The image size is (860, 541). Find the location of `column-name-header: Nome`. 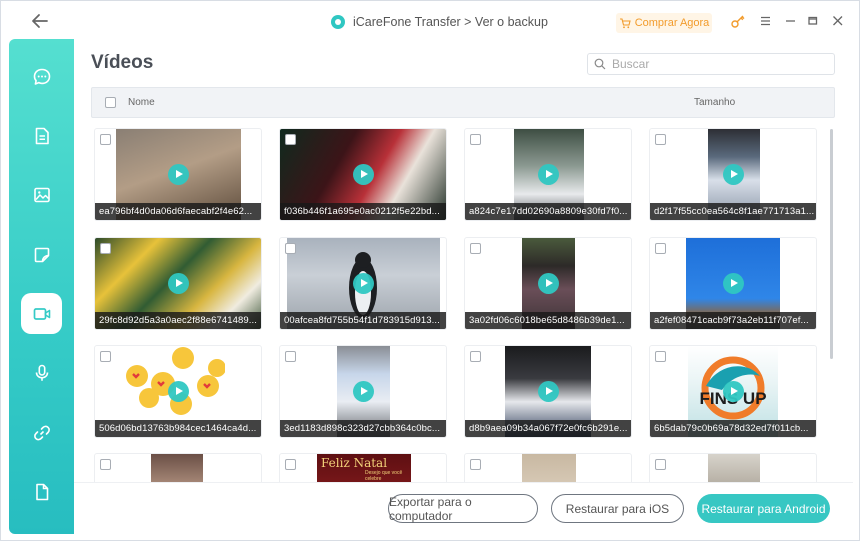

column-name-header: Nome is located at coordinates (141, 102).